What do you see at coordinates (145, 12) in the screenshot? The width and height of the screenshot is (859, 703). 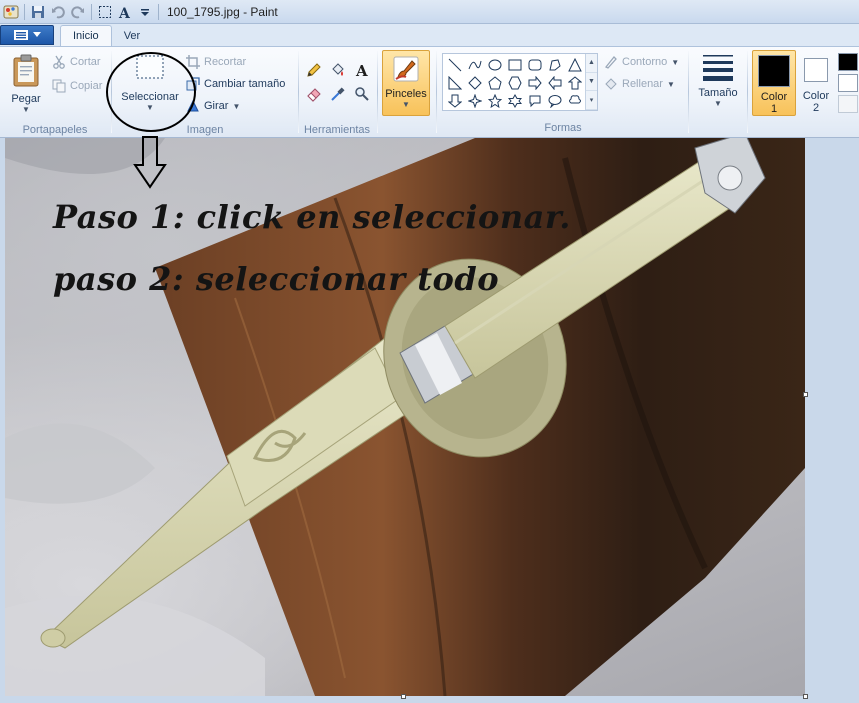 I see `customize-qat-icon` at bounding box center [145, 12].